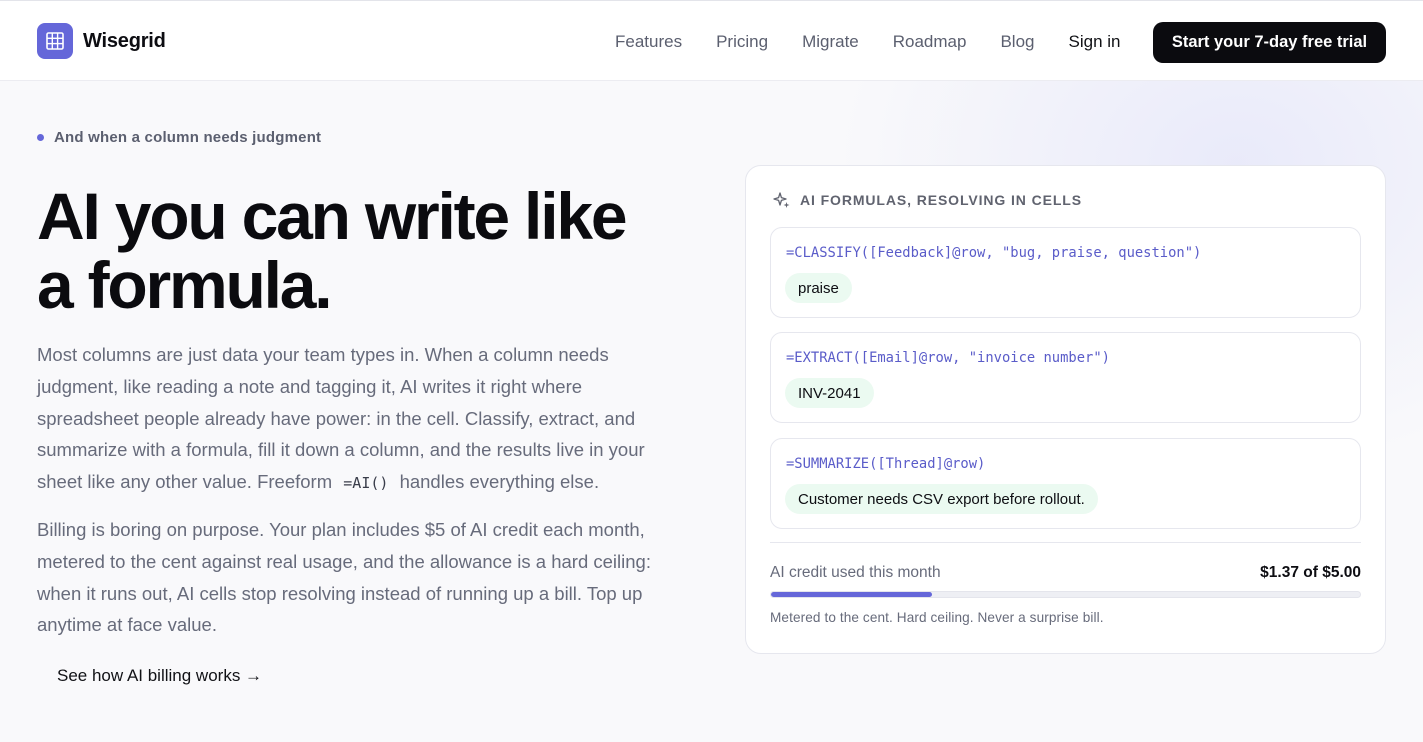 This screenshot has height=742, width=1423. I want to click on intro-text-end: handles everything else., so click(499, 482).